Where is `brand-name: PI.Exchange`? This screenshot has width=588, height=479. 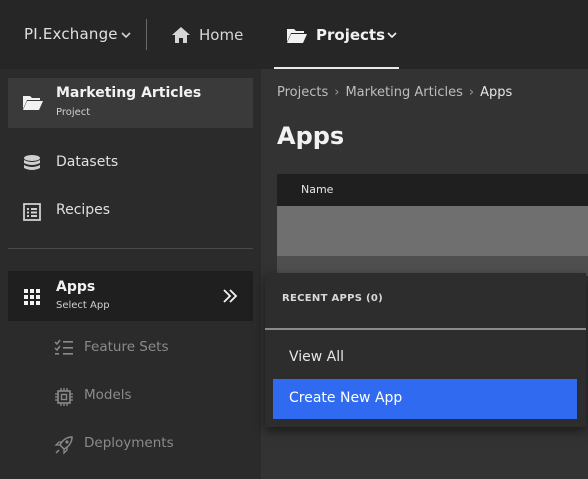
brand-name: PI.Exchange is located at coordinates (71, 34).